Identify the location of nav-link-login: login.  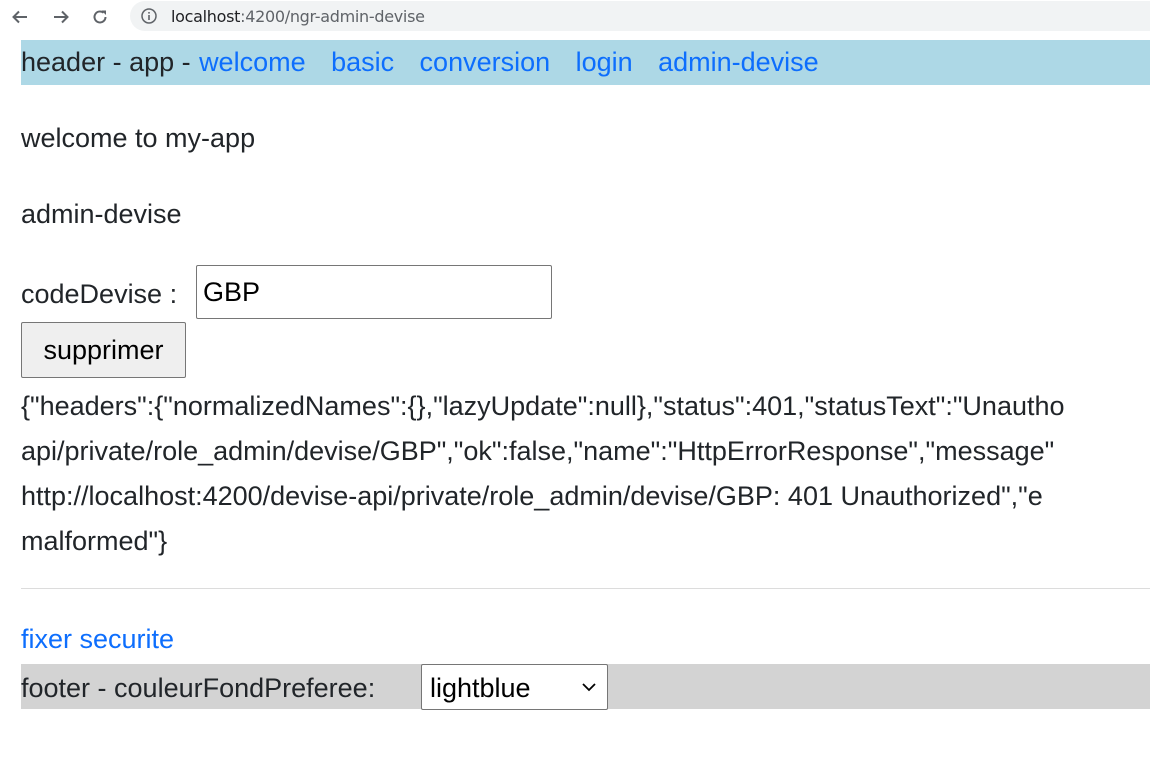
(604, 62).